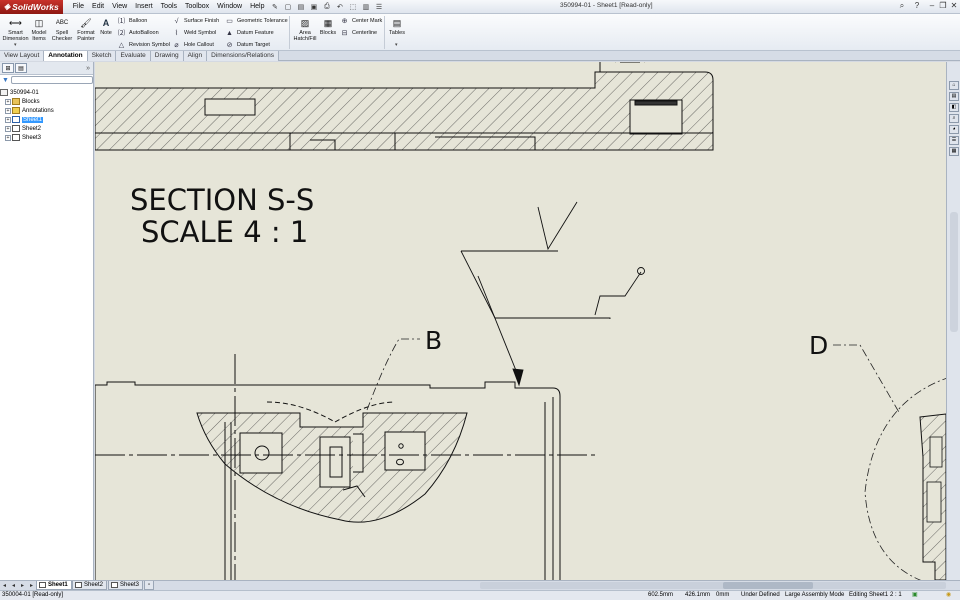 This screenshot has width=960, height=600. I want to click on pin-icon: ✎, so click(274, 7).